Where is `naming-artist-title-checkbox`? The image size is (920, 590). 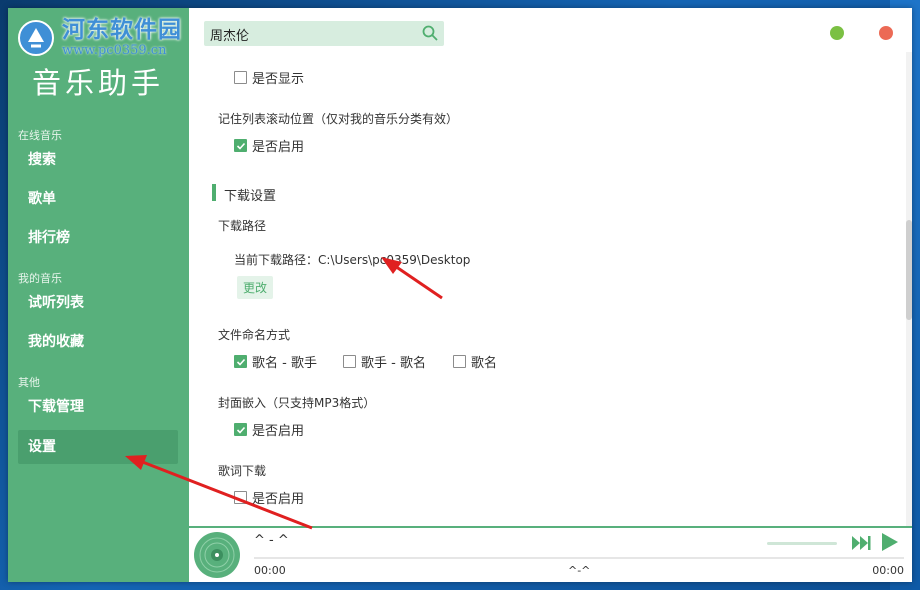 naming-artist-title-checkbox is located at coordinates (349, 361).